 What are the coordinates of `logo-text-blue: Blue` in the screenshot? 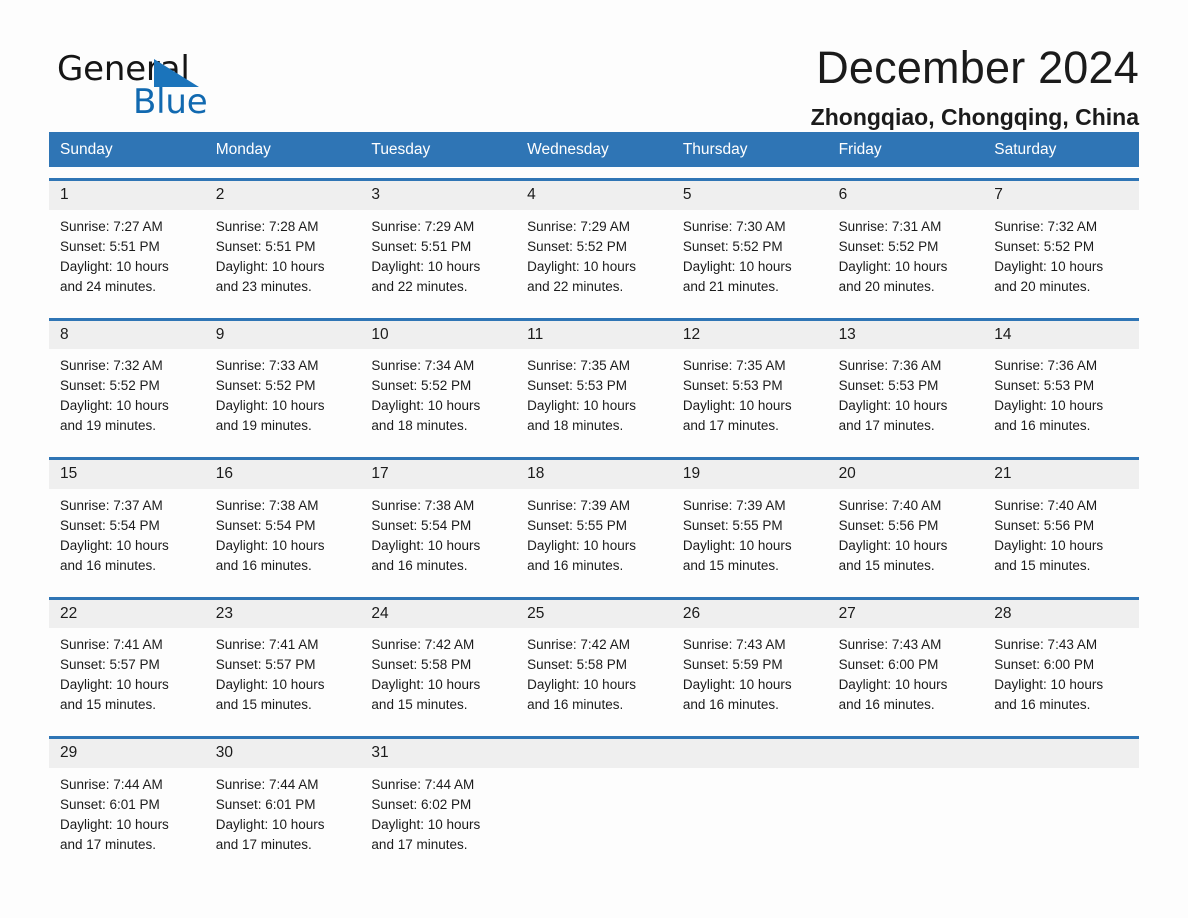 It's located at (170, 102).